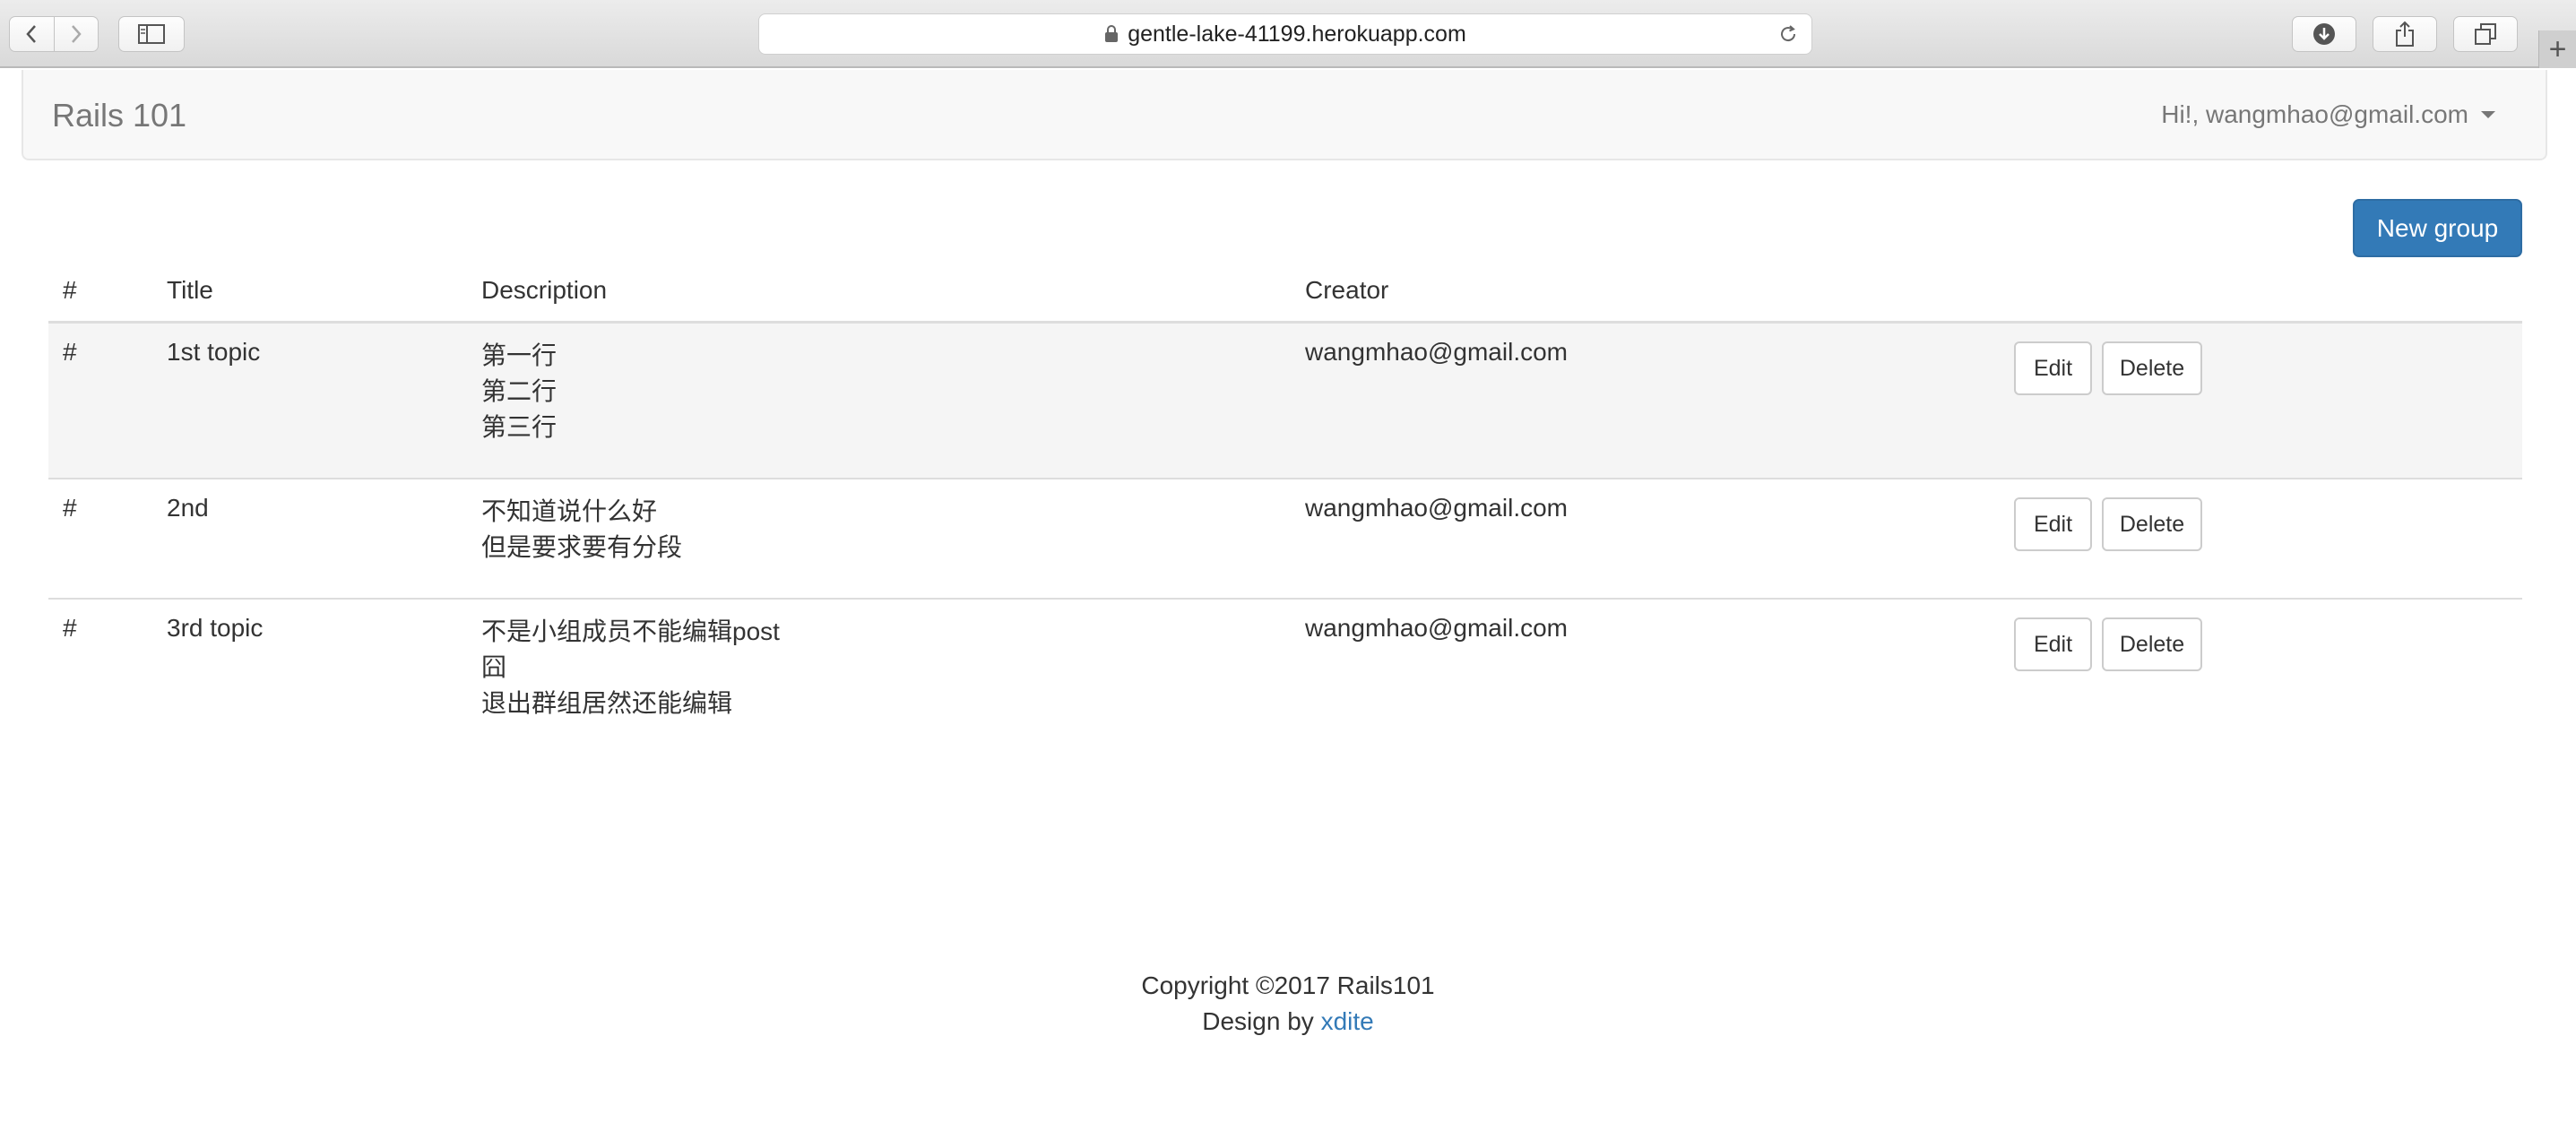 The height and width of the screenshot is (1131, 2576). I want to click on group-description: 不知道说什么好 但是要求要有分段, so click(581, 530).